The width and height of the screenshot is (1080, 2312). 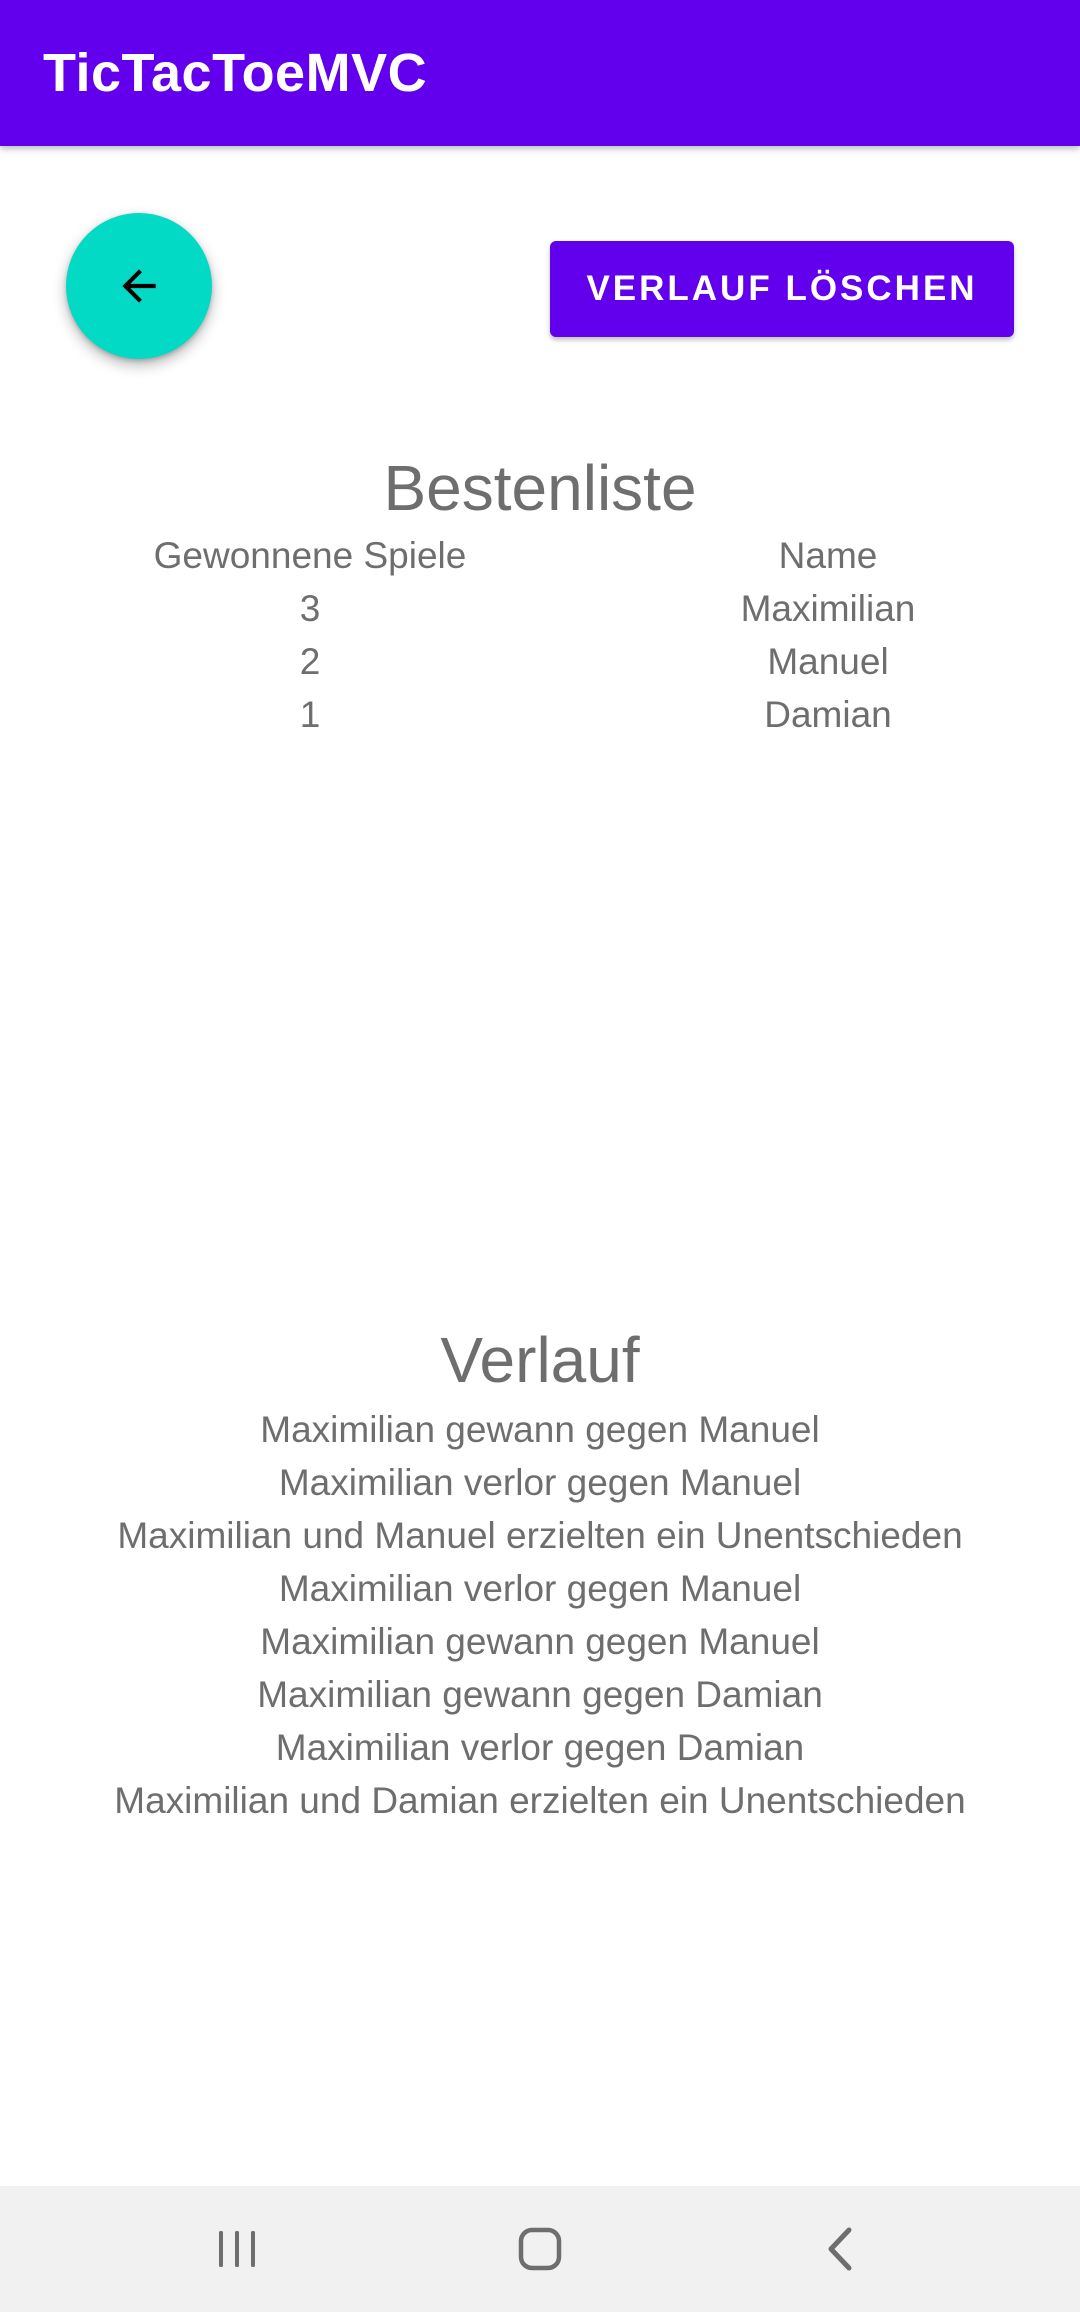 I want to click on back-chevron-icon, so click(x=840, y=2249).